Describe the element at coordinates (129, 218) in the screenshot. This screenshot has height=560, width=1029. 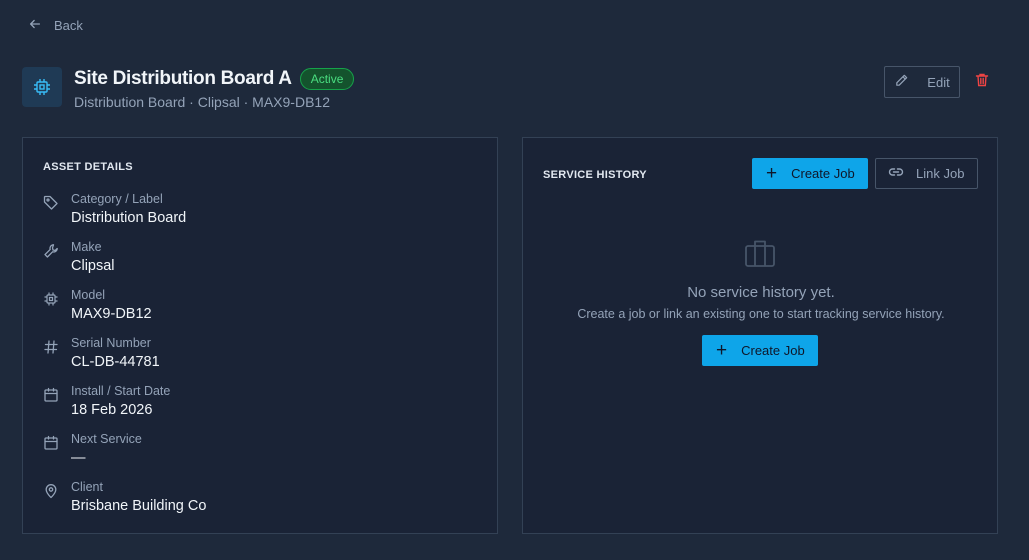
I see `detail-value: Distribution Board` at that location.